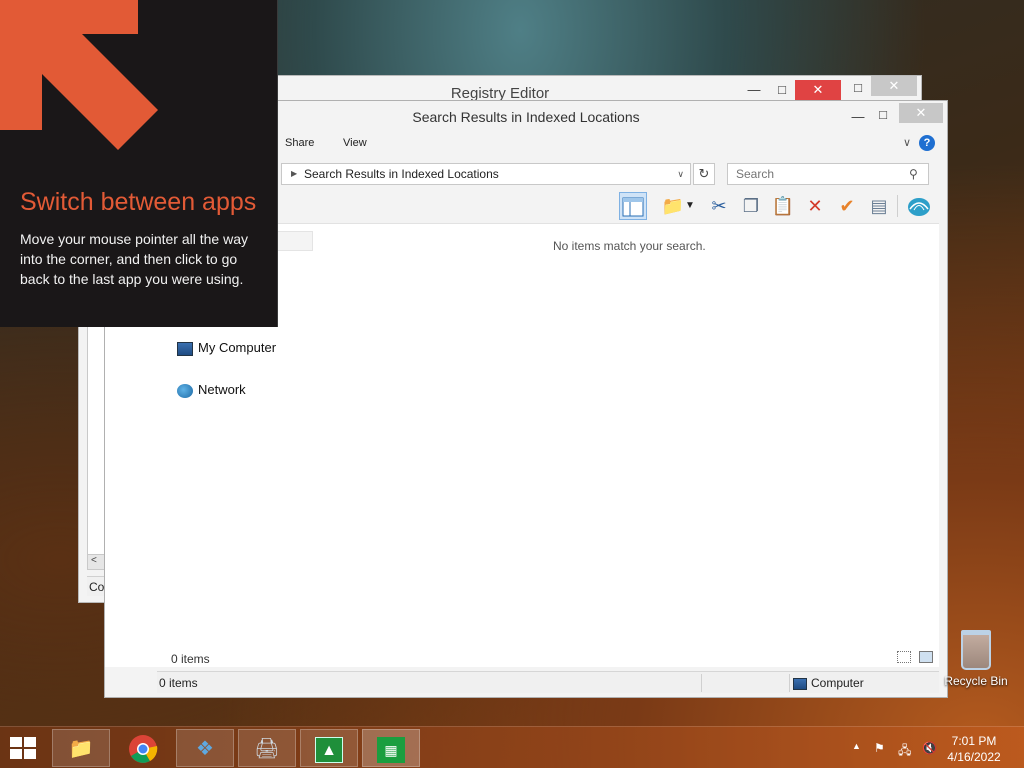  Describe the element at coordinates (904, 751) in the screenshot. I see `network-tray-icon: 🖧` at that location.